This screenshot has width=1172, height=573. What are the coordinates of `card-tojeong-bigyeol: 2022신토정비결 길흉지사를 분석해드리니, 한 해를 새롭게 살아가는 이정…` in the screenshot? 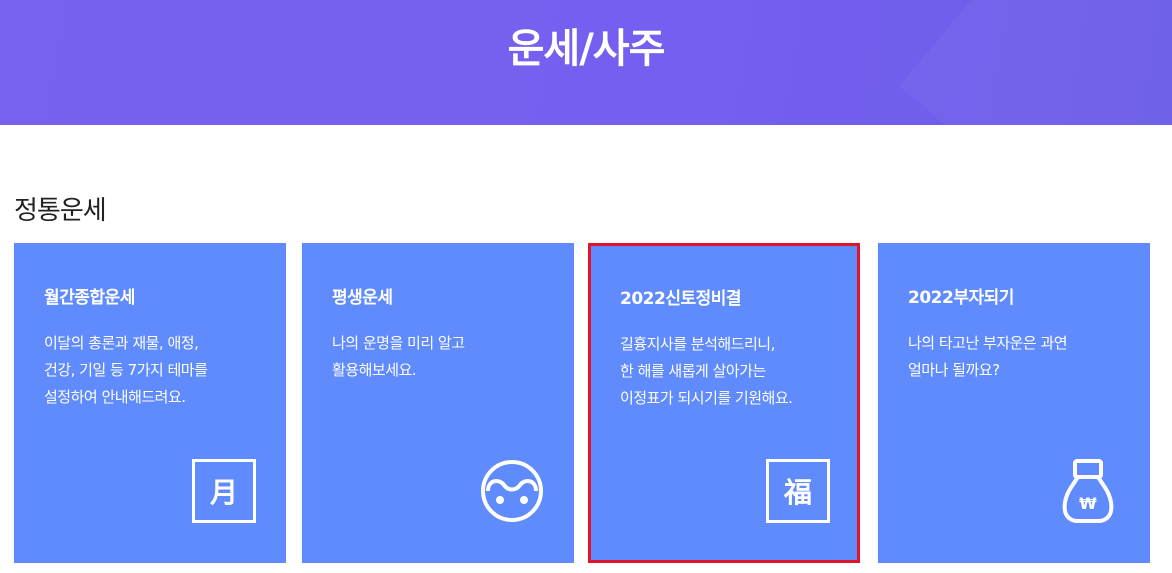 It's located at (724, 403).